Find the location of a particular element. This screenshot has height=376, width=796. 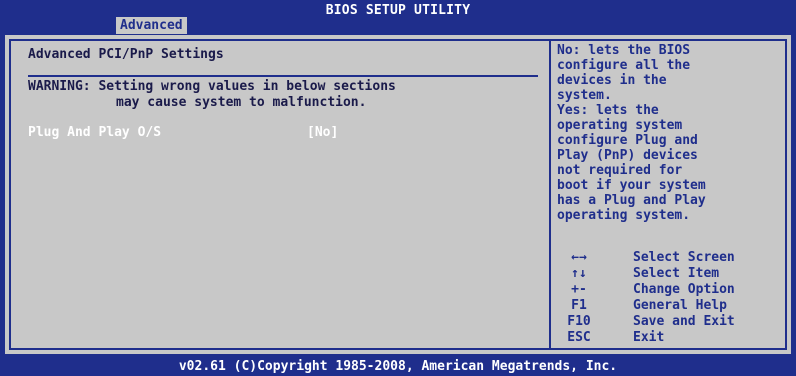

key-desc: Save and Exit is located at coordinates (684, 321).